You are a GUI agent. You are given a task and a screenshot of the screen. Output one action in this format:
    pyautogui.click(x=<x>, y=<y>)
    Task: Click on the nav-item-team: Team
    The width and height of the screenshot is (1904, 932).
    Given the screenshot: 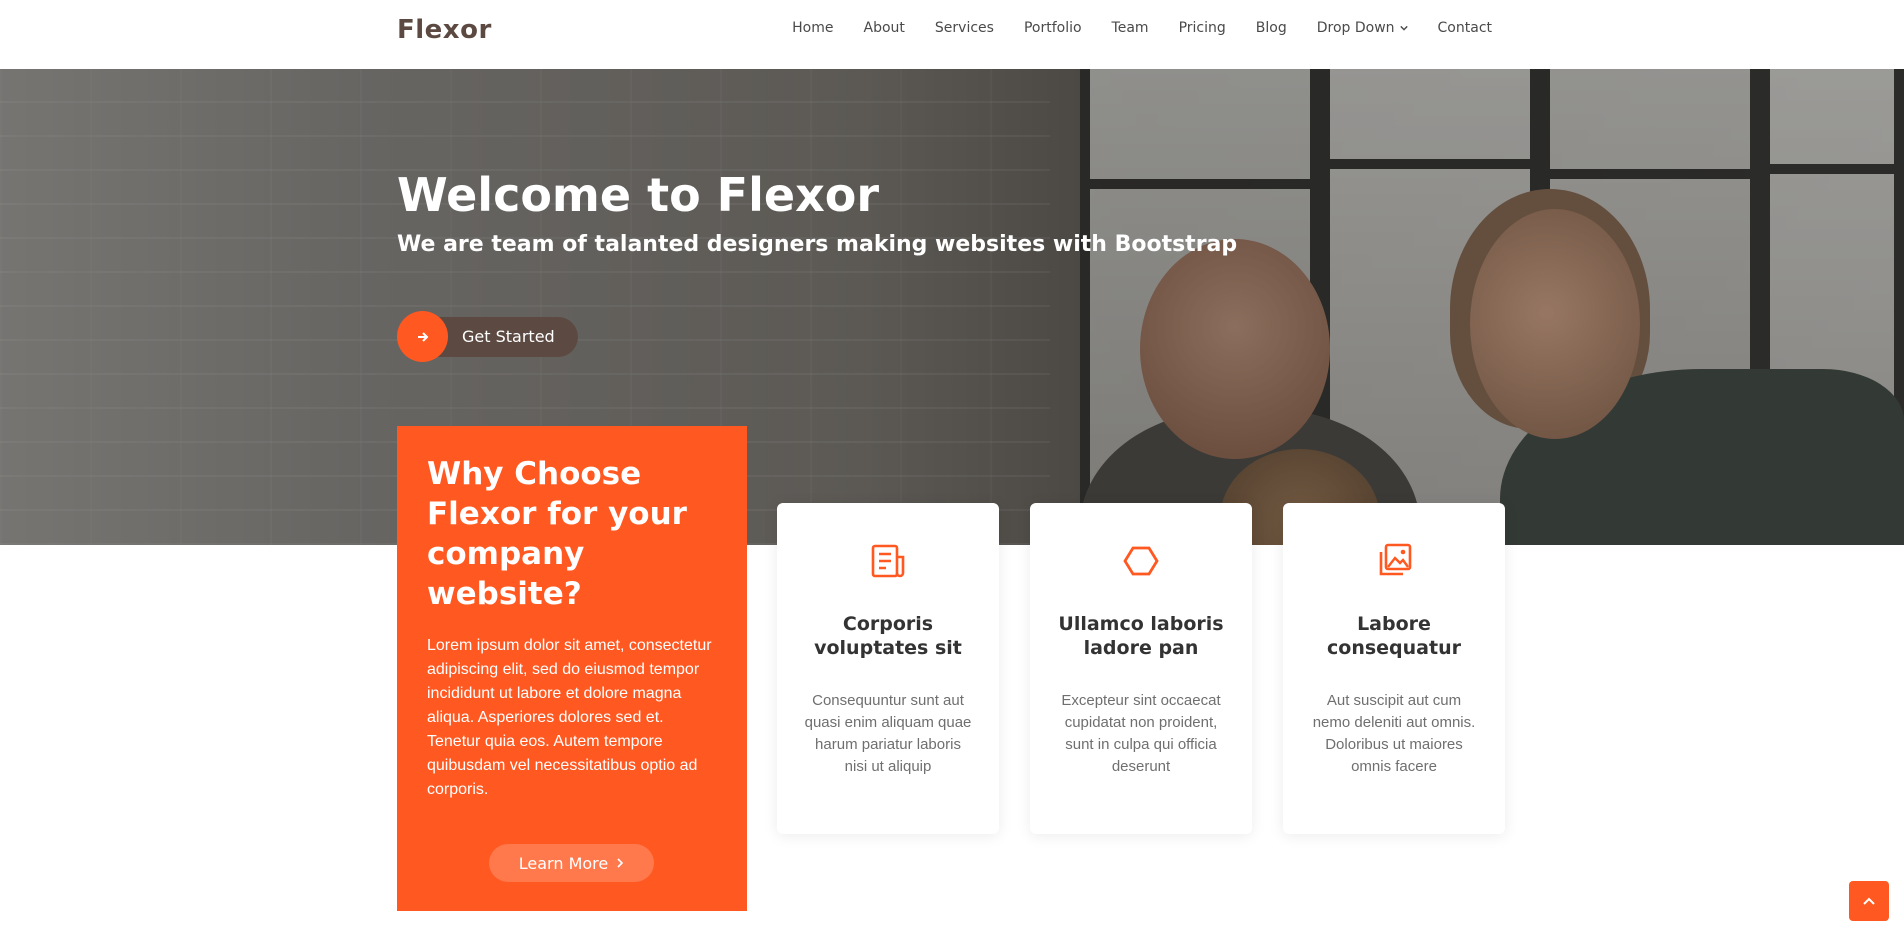 What is the action you would take?
    pyautogui.click(x=1130, y=28)
    